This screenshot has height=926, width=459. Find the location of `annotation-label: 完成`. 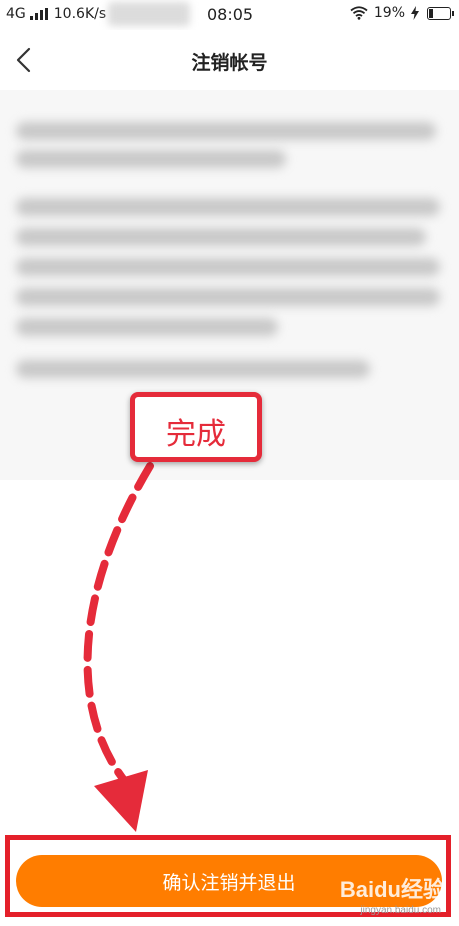

annotation-label: 完成 is located at coordinates (196, 434).